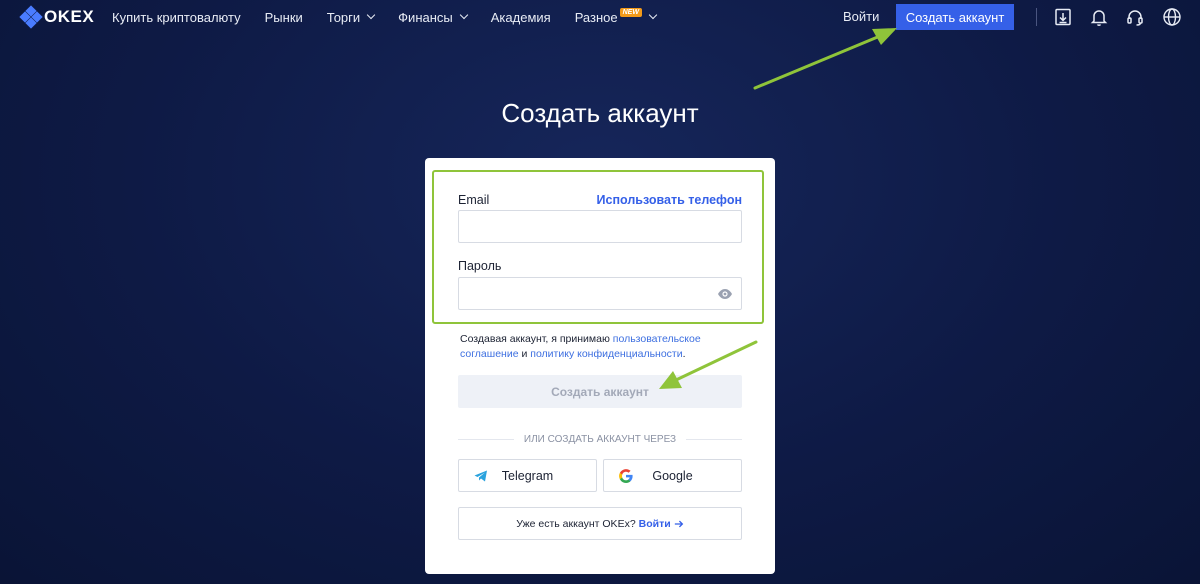 This screenshot has width=1200, height=584. What do you see at coordinates (672, 475) in the screenshot?
I see `google-signup-button: Google` at bounding box center [672, 475].